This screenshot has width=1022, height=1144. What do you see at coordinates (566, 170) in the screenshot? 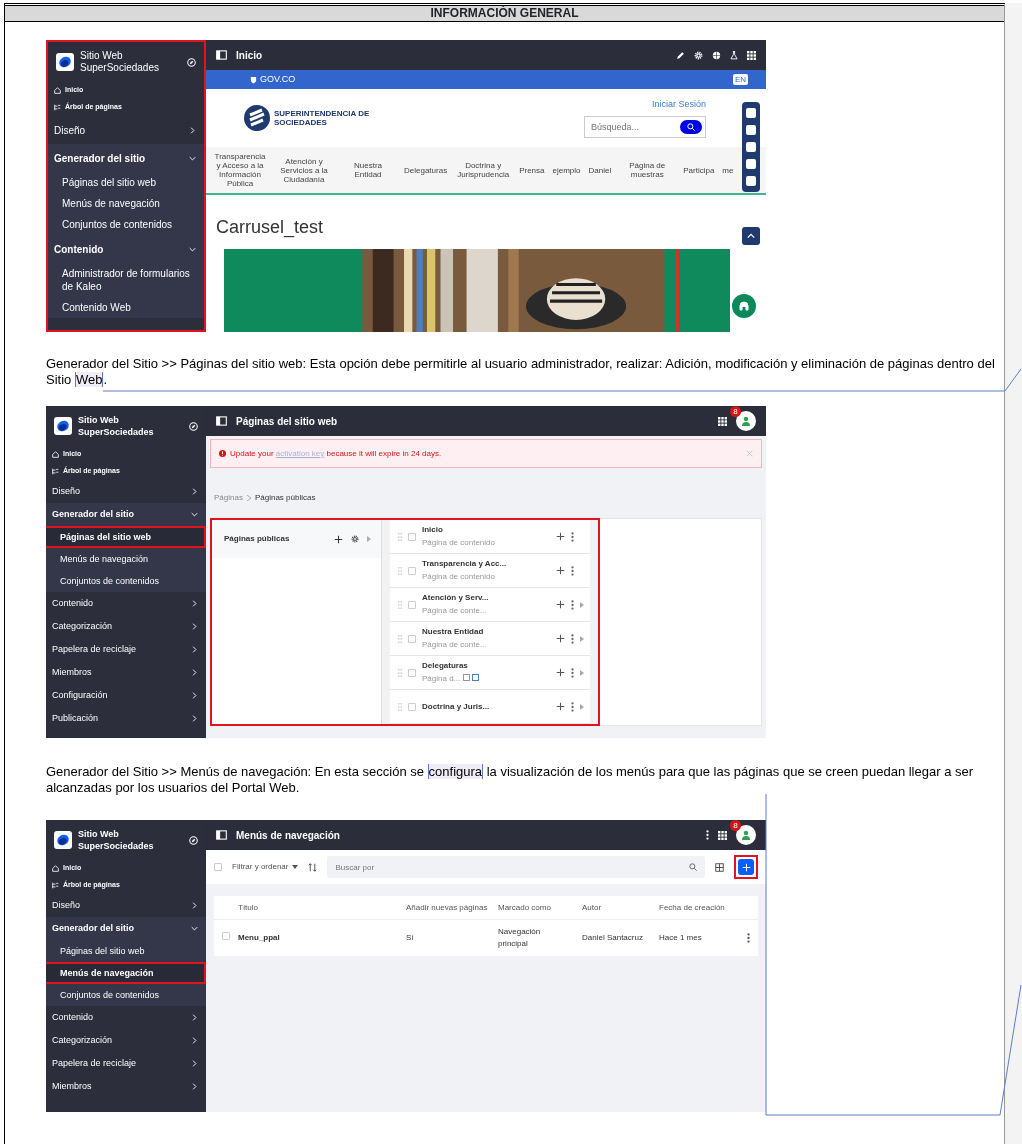
I see `nav-link: ejemplo` at bounding box center [566, 170].